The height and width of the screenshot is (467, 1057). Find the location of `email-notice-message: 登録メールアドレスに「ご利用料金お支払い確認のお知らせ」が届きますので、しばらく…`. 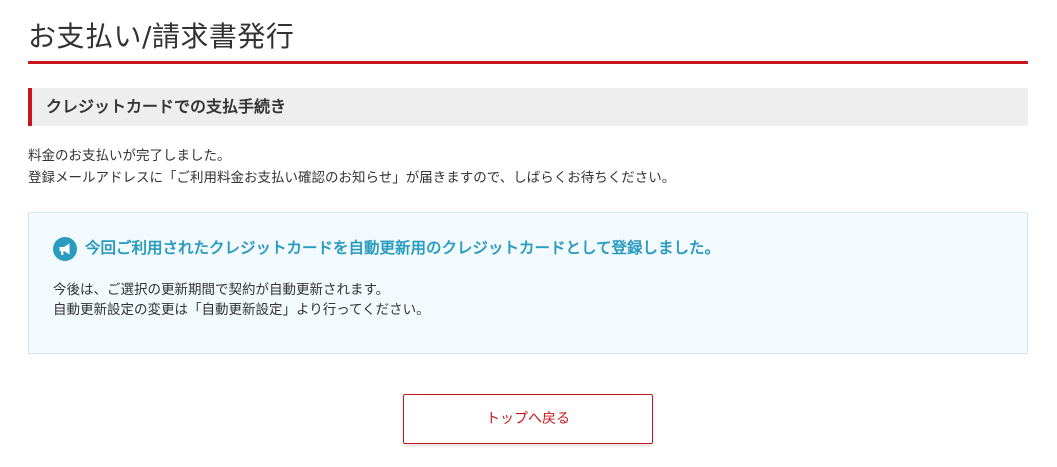

email-notice-message: 登録メールアドレスに「ご利用料金お支払い確認のお知らせ」が届きますので、しばらく… is located at coordinates (352, 178).